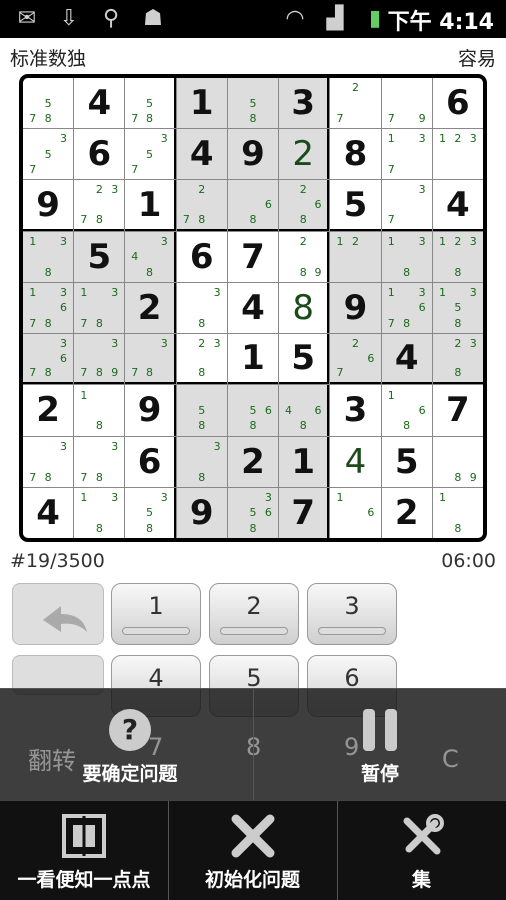 The height and width of the screenshot is (900, 506). What do you see at coordinates (253, 205) in the screenshot?
I see `sudoku-cell: 68` at bounding box center [253, 205].